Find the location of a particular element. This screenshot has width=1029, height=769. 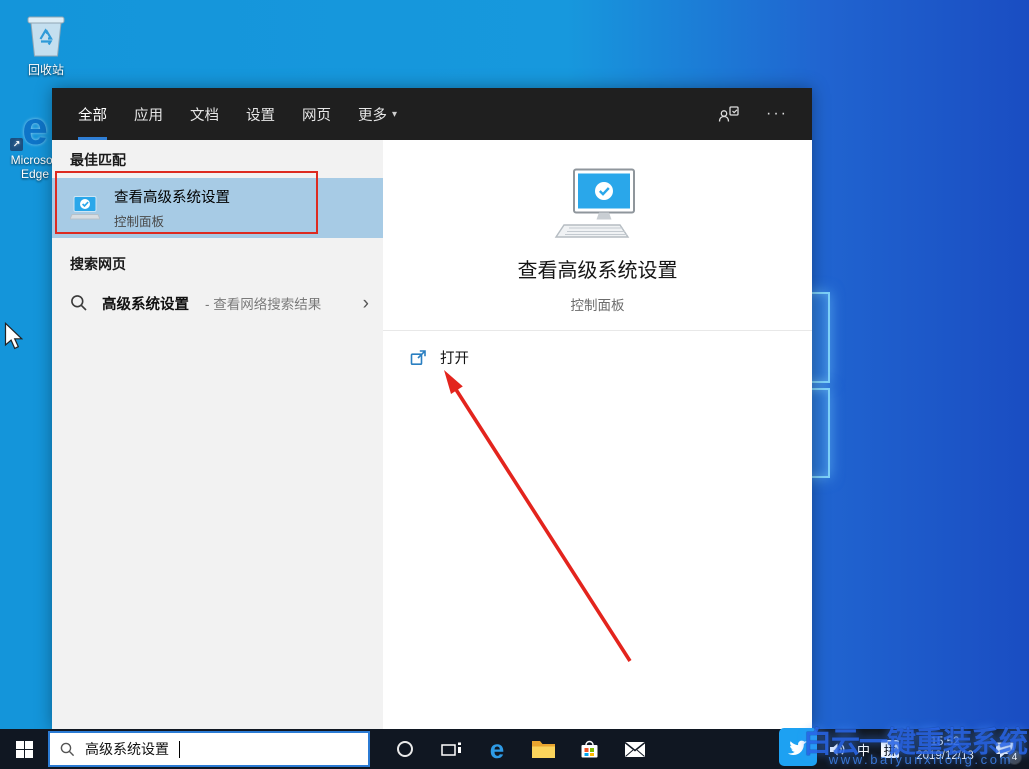

cortana-icon is located at coordinates (405, 749).